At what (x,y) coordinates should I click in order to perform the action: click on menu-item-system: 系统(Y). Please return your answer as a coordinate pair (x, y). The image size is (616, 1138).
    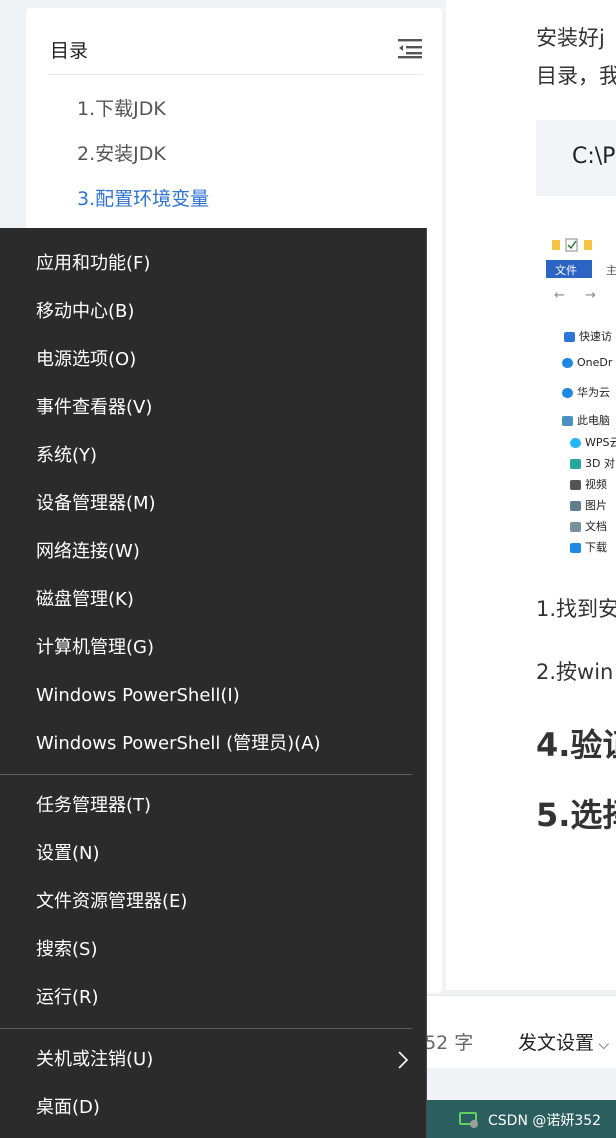
    Looking at the image, I should click on (206, 456).